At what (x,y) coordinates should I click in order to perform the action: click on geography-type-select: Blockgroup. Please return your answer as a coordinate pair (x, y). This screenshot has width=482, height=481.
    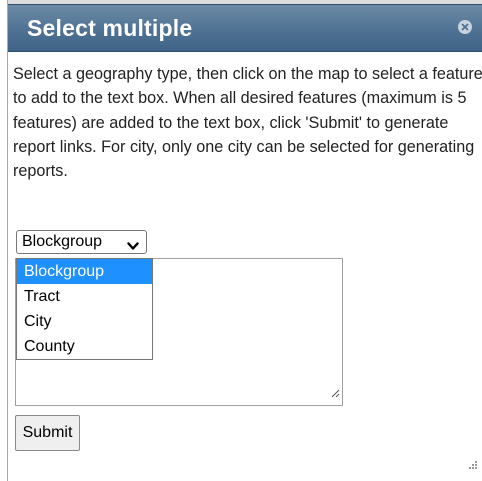
    Looking at the image, I should click on (81, 242).